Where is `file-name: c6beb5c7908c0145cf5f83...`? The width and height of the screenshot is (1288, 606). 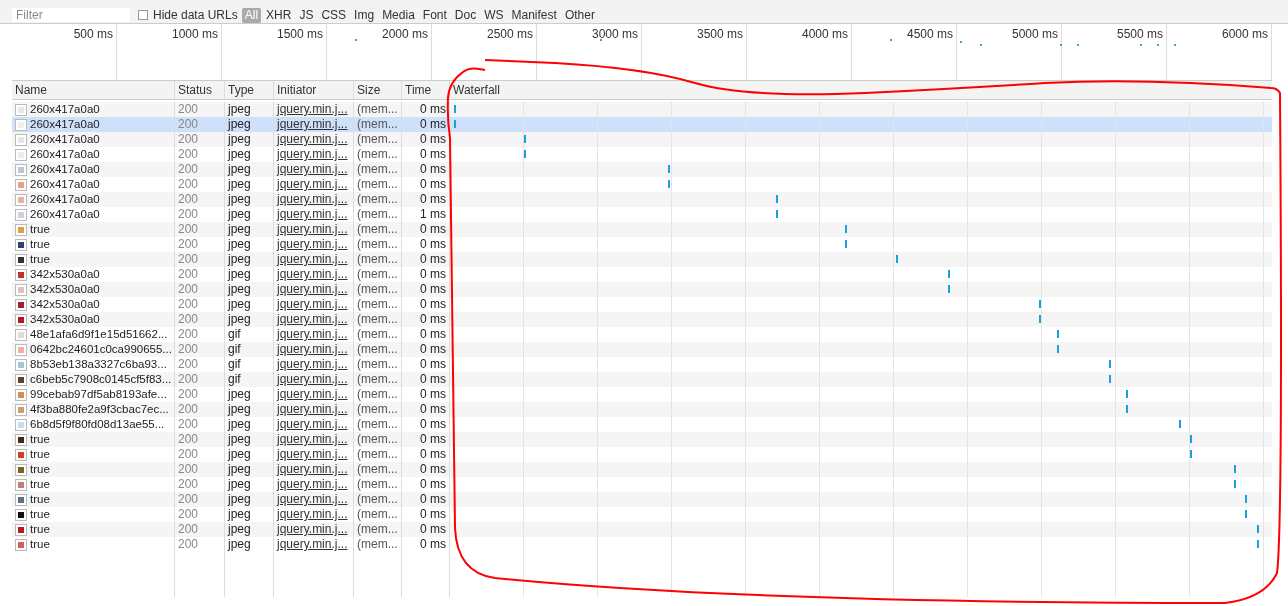 file-name: c6beb5c7908c0145cf5f83... is located at coordinates (101, 379).